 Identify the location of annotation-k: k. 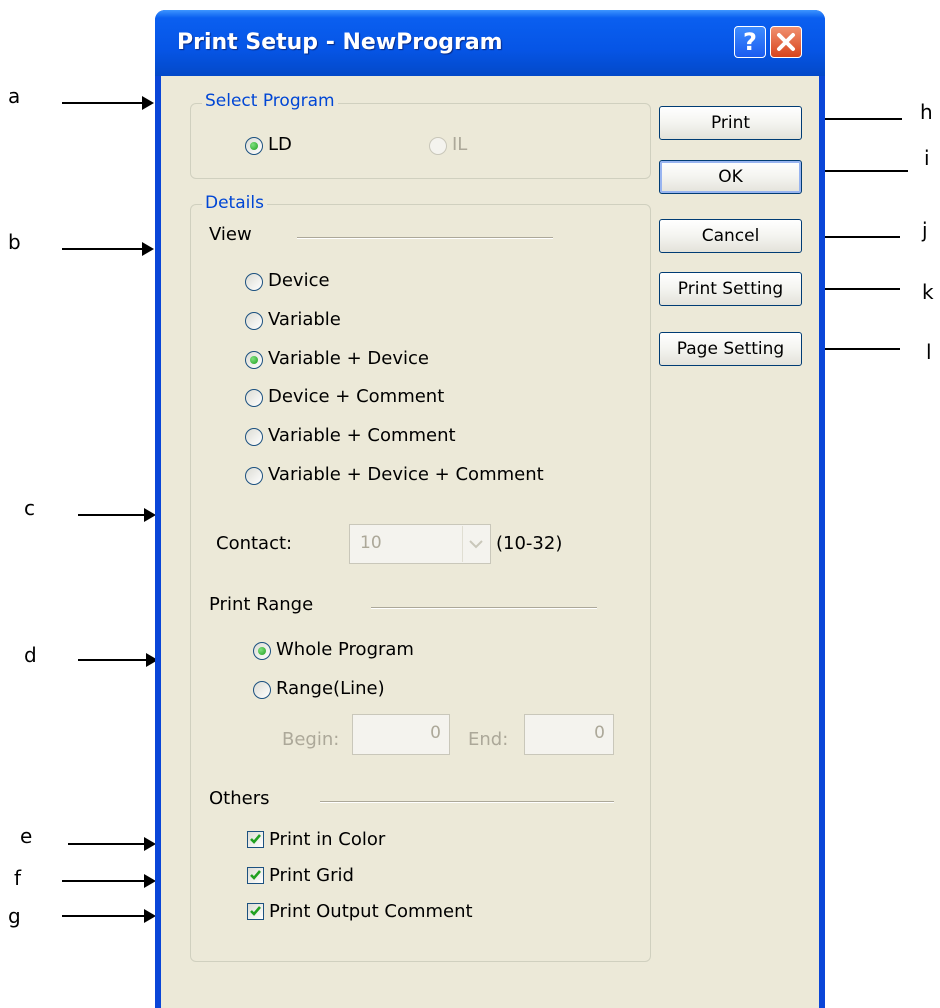
(928, 292).